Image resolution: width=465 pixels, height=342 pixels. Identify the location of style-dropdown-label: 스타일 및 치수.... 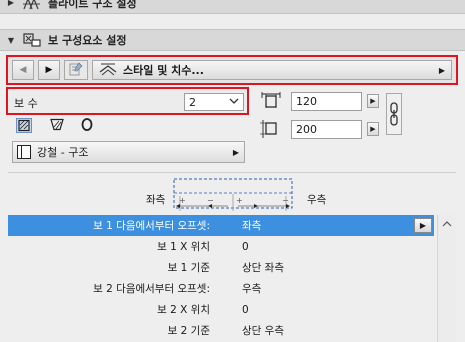
(163, 70).